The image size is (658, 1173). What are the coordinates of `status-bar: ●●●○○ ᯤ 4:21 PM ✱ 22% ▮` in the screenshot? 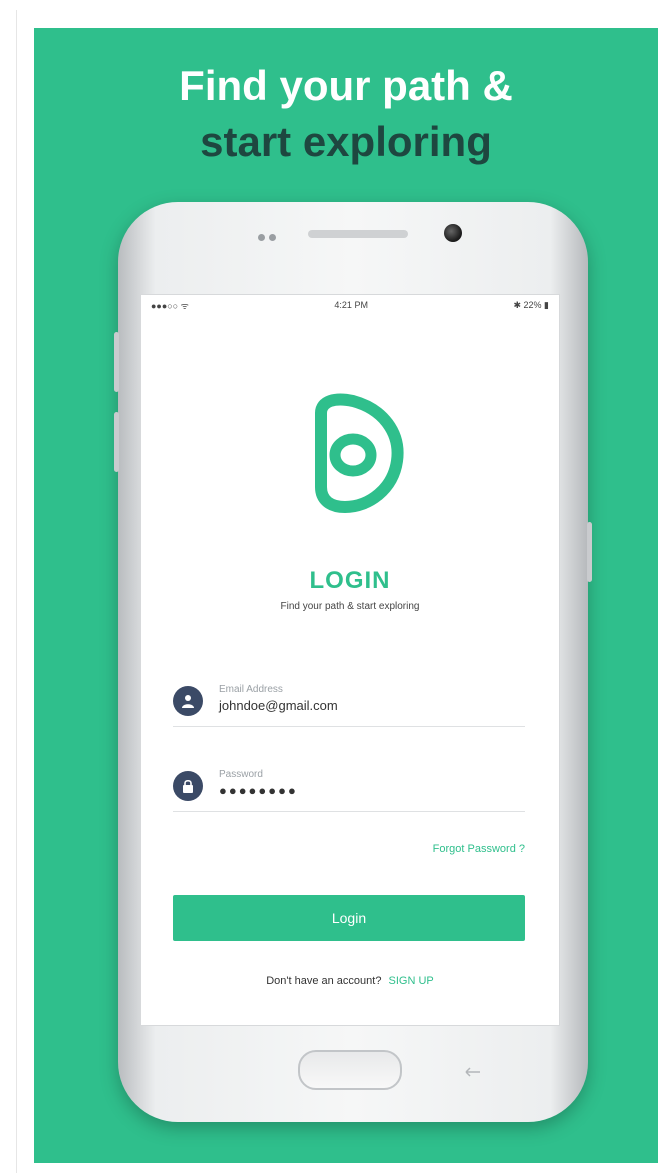 It's located at (350, 305).